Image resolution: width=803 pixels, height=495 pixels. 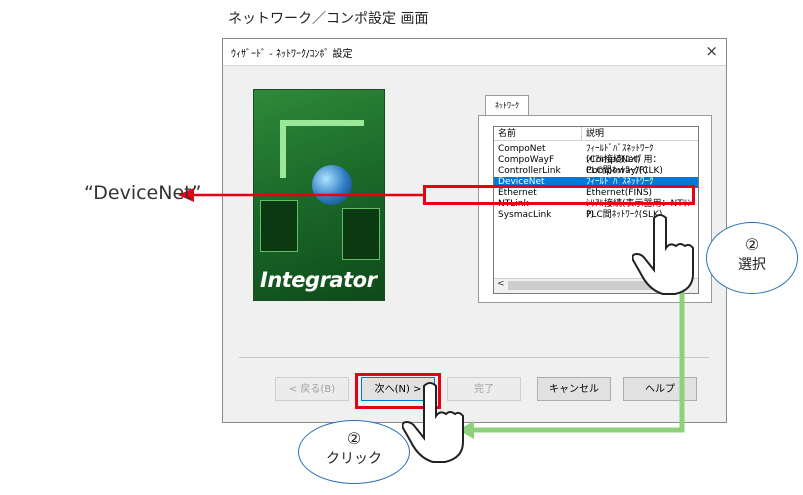 I want to click on devicenet-callout: “DeviceNet”, so click(x=143, y=193).